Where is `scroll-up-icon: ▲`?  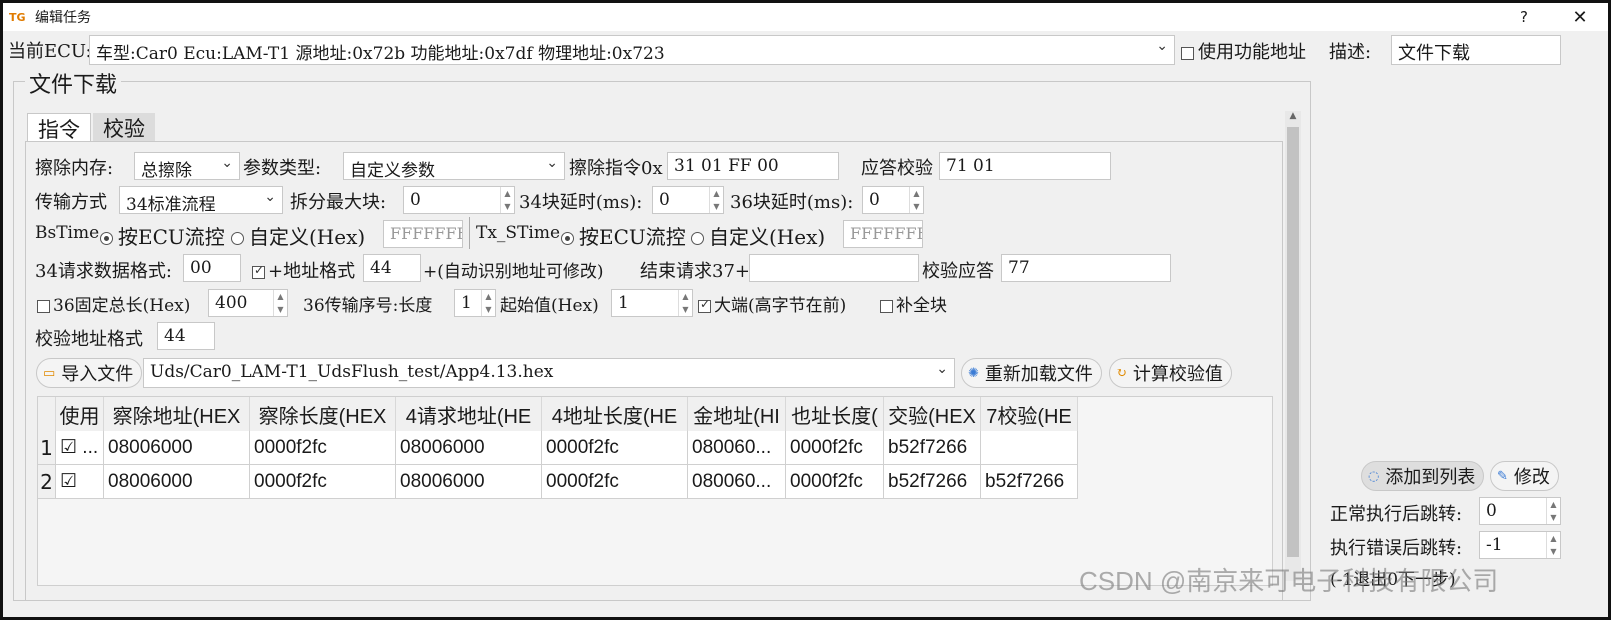 scroll-up-icon: ▲ is located at coordinates (1293, 118).